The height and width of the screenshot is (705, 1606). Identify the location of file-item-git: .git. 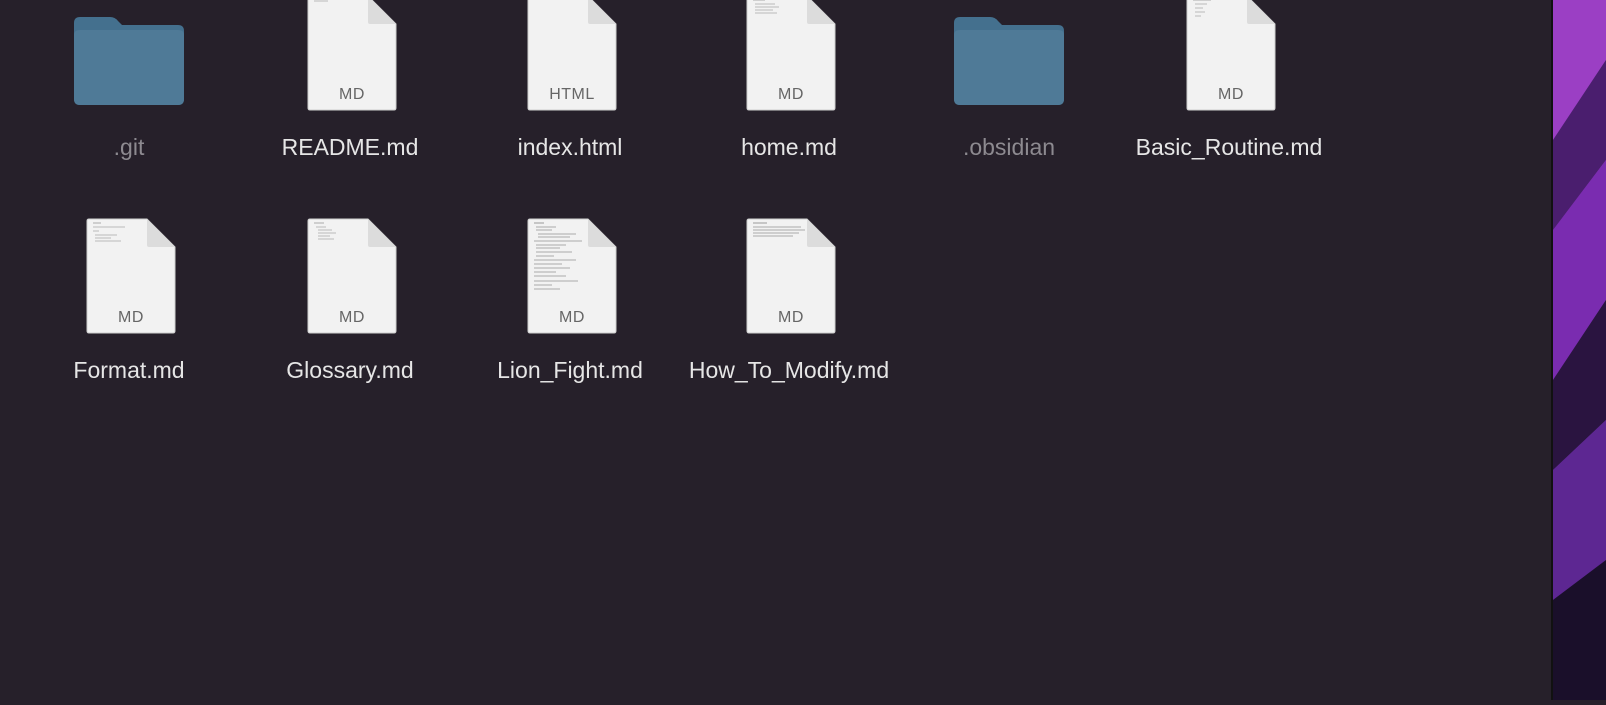
(129, 81).